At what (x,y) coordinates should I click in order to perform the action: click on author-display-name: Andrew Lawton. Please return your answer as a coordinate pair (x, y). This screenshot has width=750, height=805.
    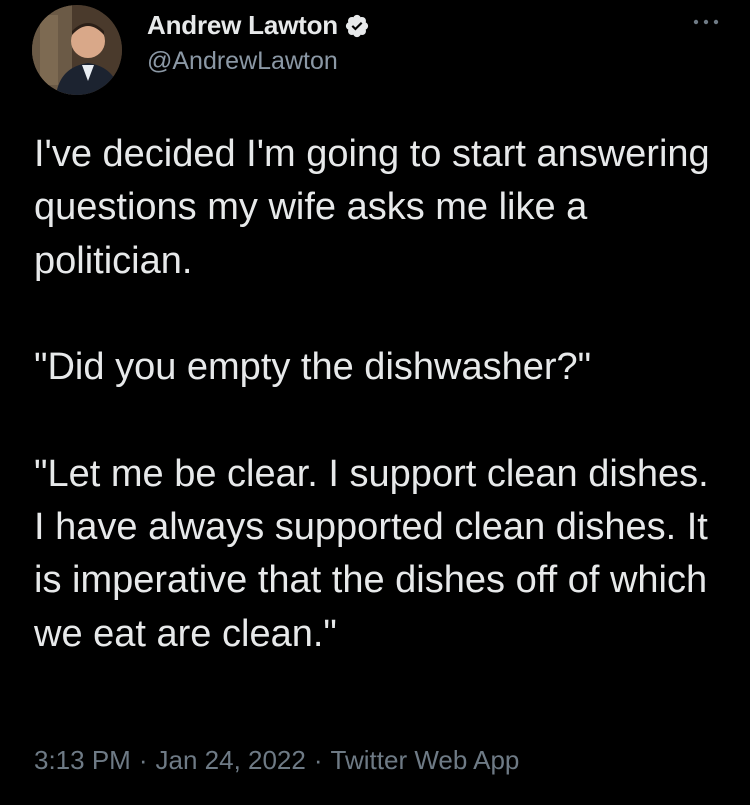
    Looking at the image, I should click on (242, 25).